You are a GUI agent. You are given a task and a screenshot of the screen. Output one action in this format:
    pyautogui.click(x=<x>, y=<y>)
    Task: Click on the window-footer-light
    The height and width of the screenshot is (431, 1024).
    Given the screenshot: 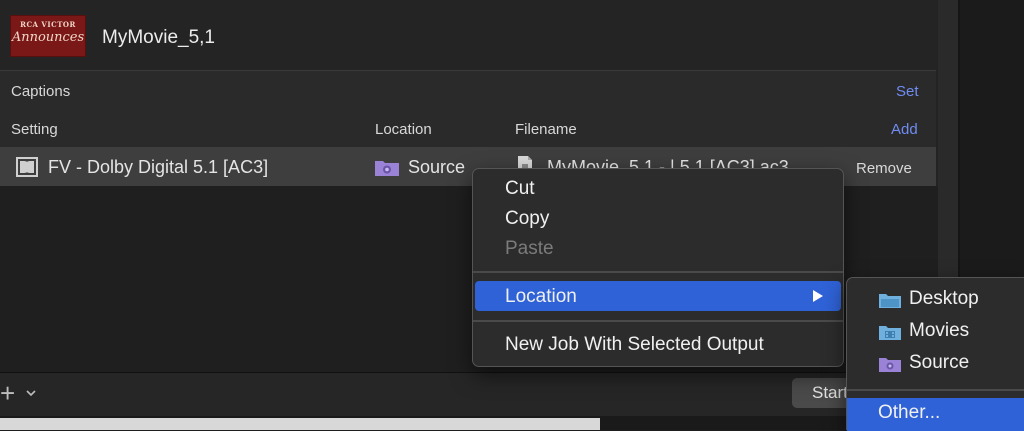 What is the action you would take?
    pyautogui.click(x=300, y=424)
    